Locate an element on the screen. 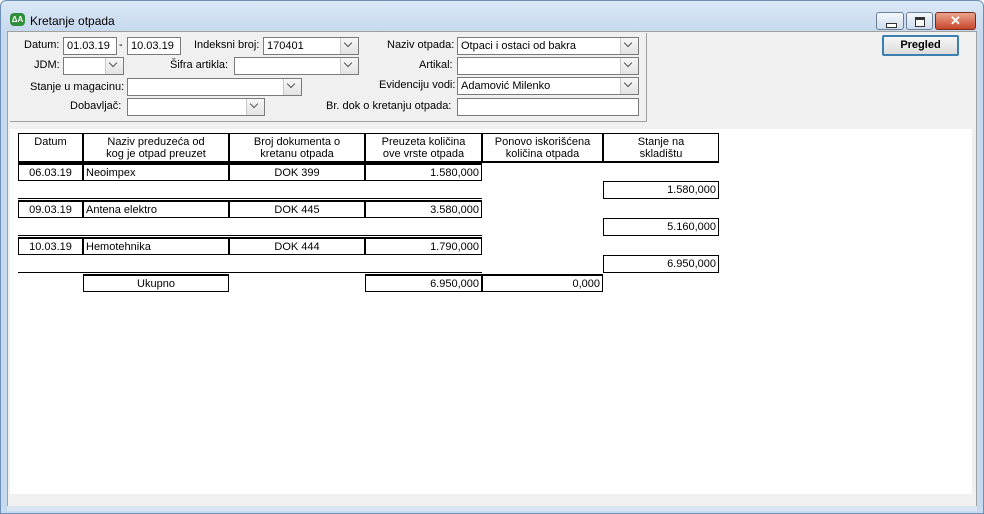 The image size is (984, 514). dobavljac-label: Dobavljač: is located at coordinates (96, 106).